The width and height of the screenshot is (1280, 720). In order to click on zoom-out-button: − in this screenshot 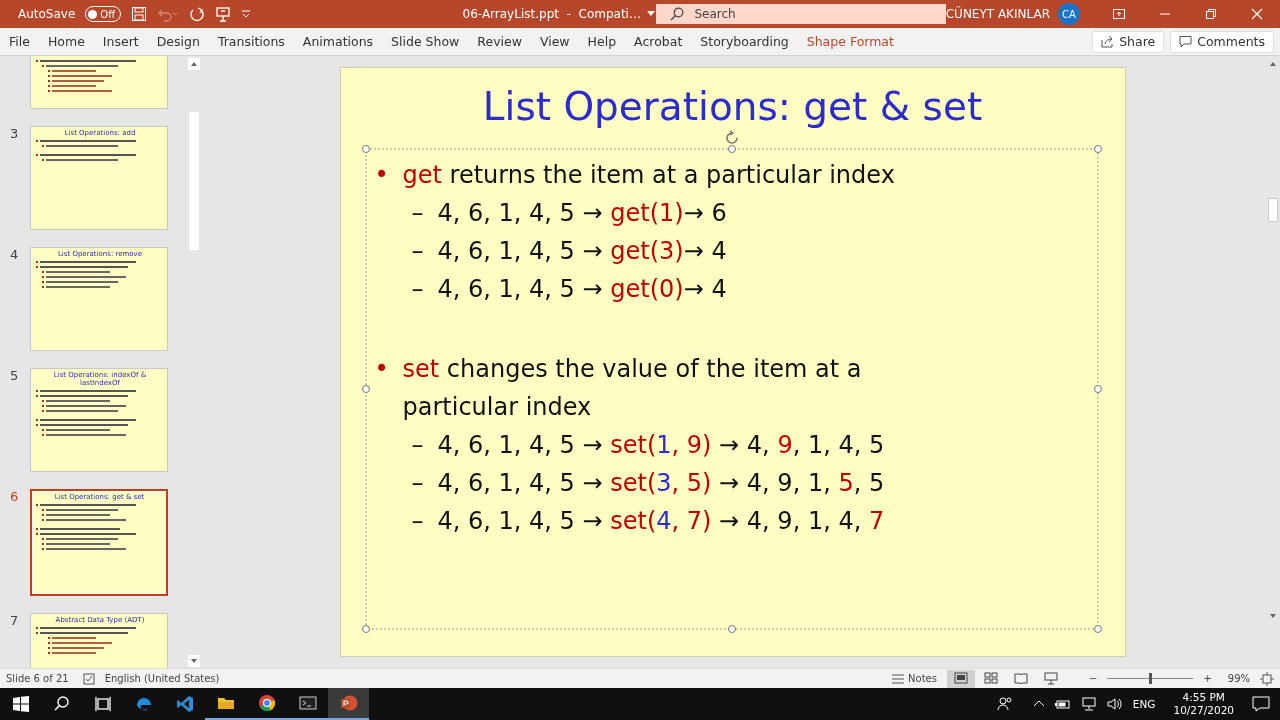, I will do `click(1093, 678)`.